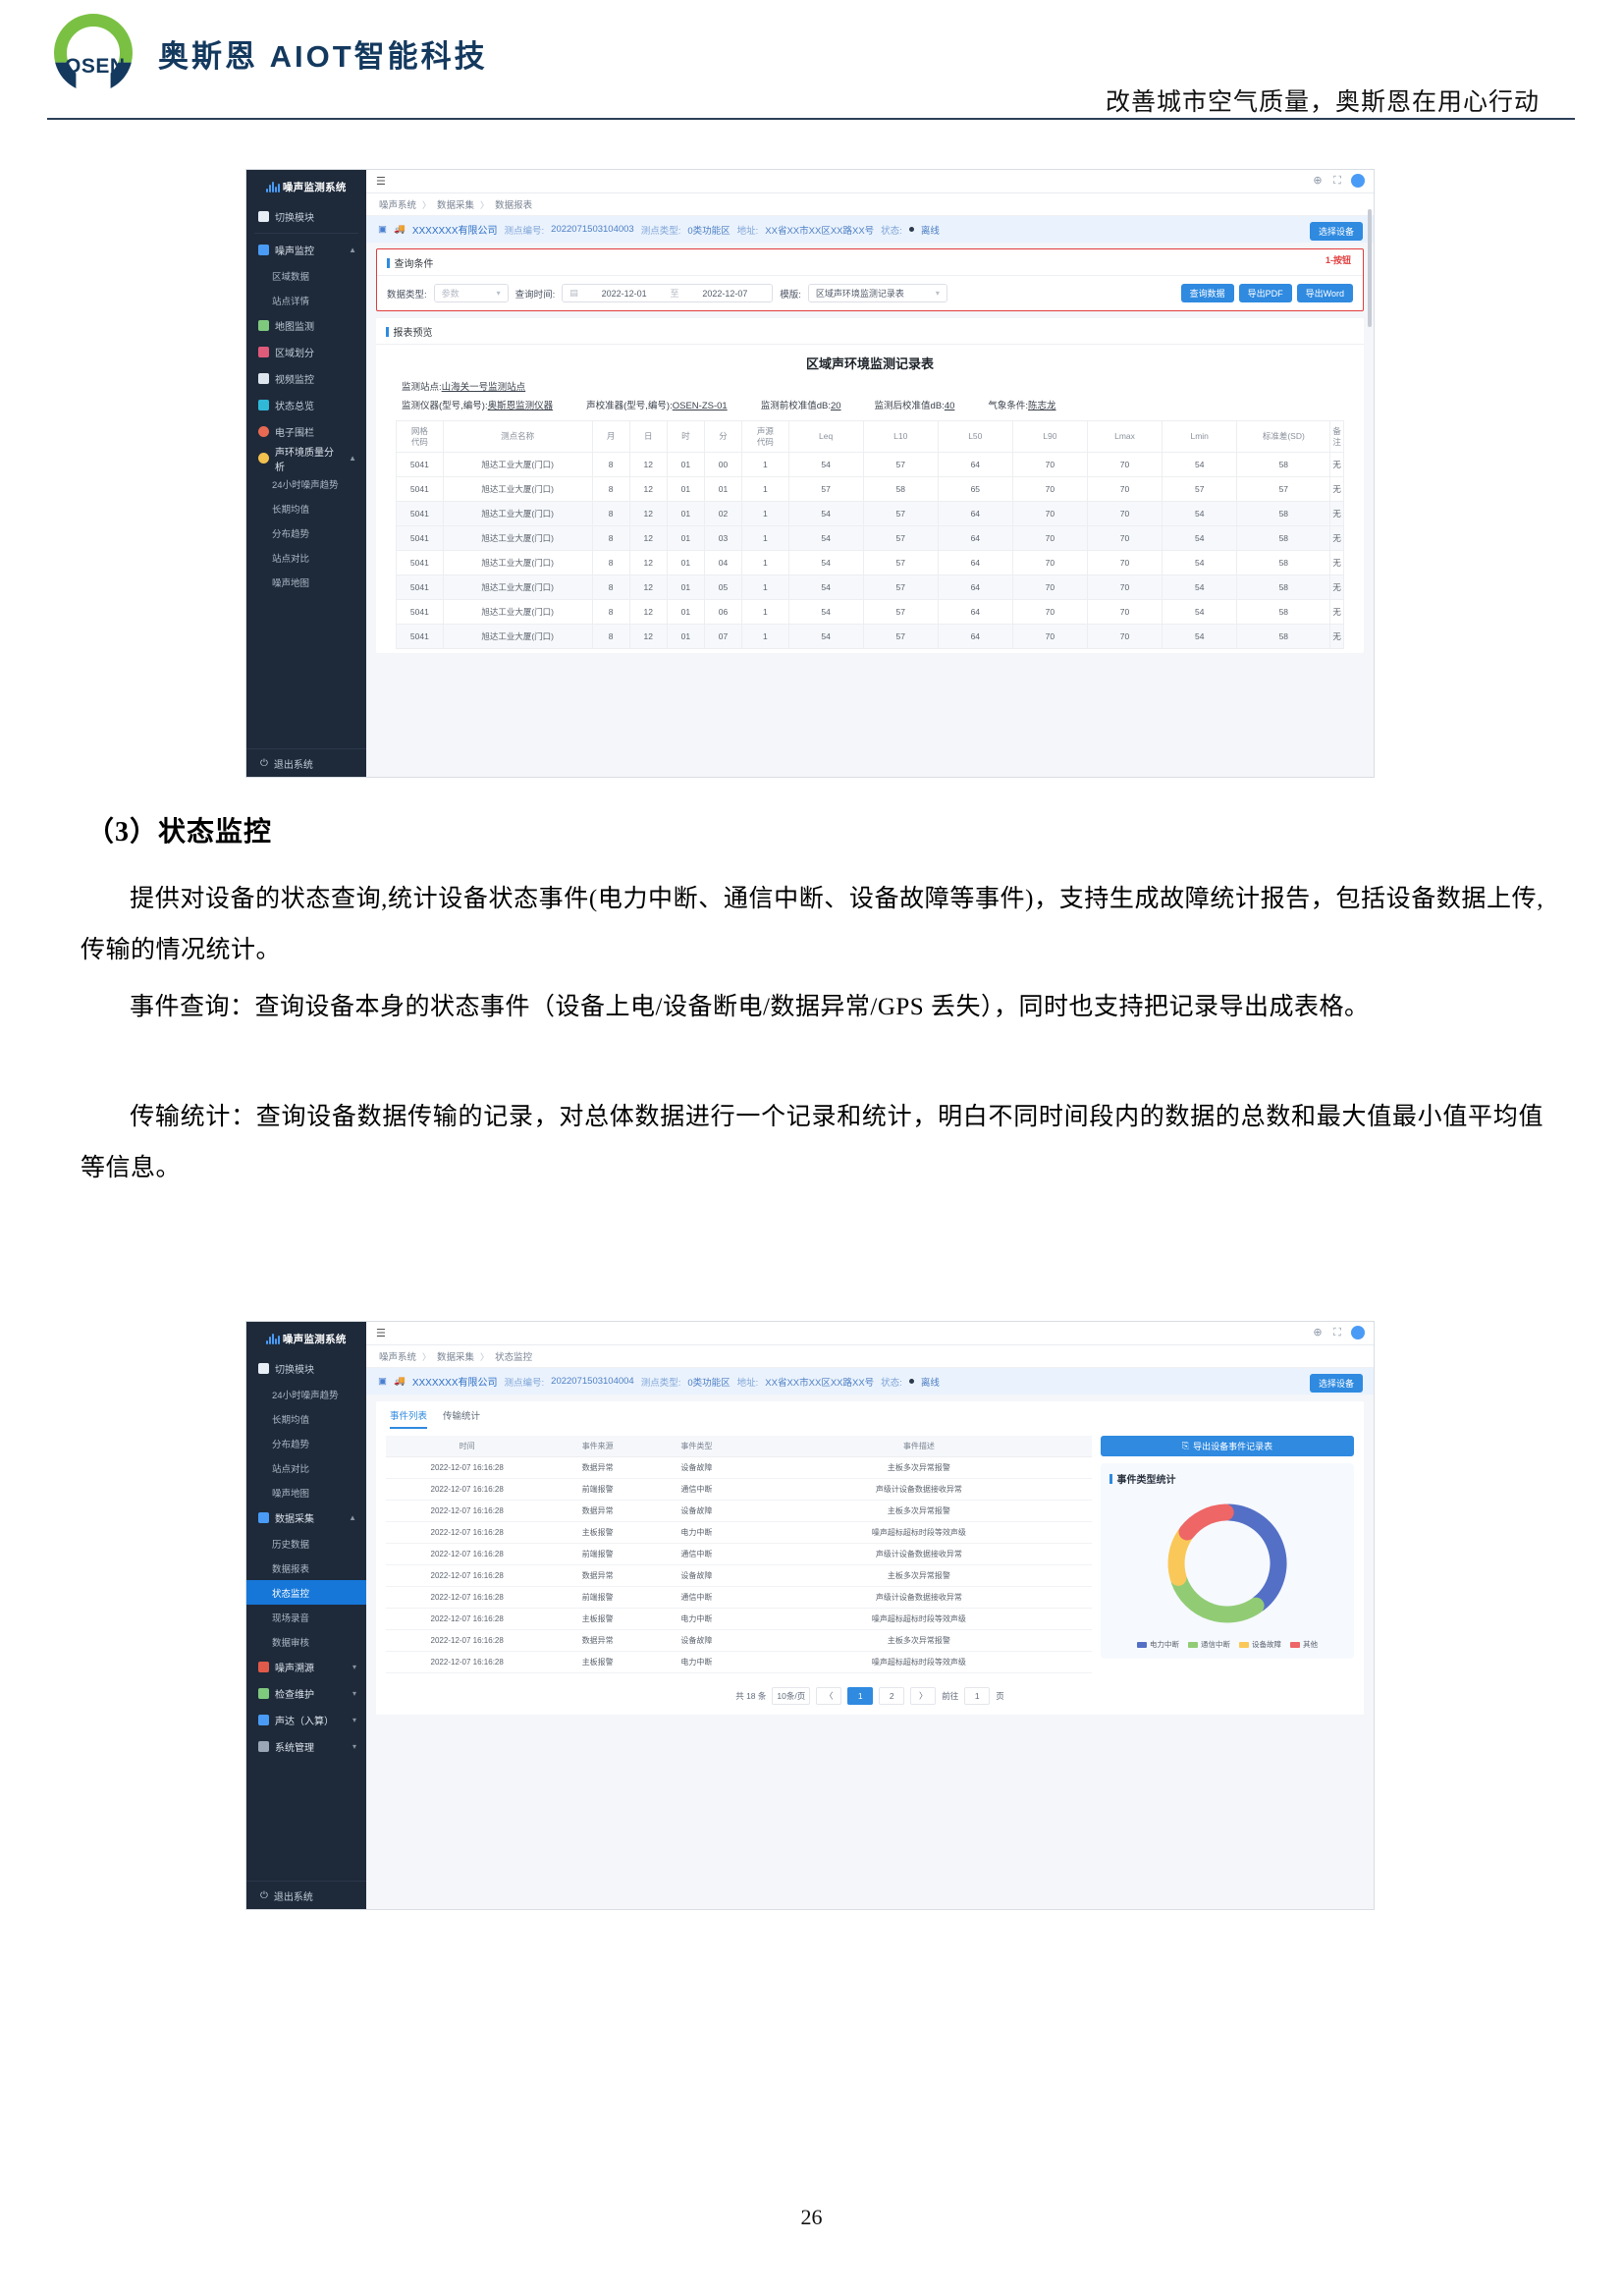 This screenshot has width=1623, height=2296. I want to click on sidebar-item-system-management: 系统管理 ▾, so click(306, 1746).